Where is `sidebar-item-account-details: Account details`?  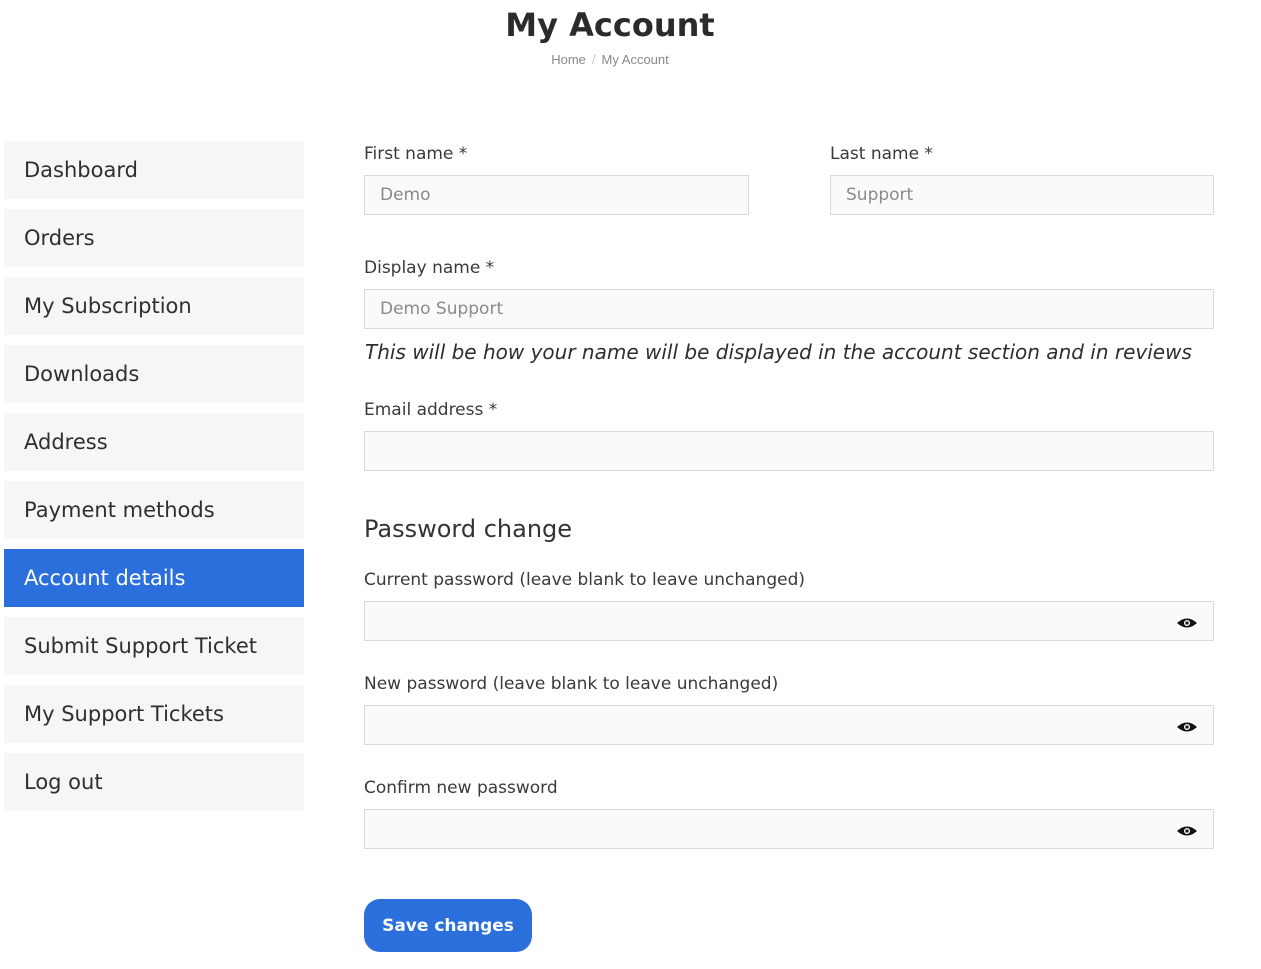 sidebar-item-account-details: Account details is located at coordinates (154, 578).